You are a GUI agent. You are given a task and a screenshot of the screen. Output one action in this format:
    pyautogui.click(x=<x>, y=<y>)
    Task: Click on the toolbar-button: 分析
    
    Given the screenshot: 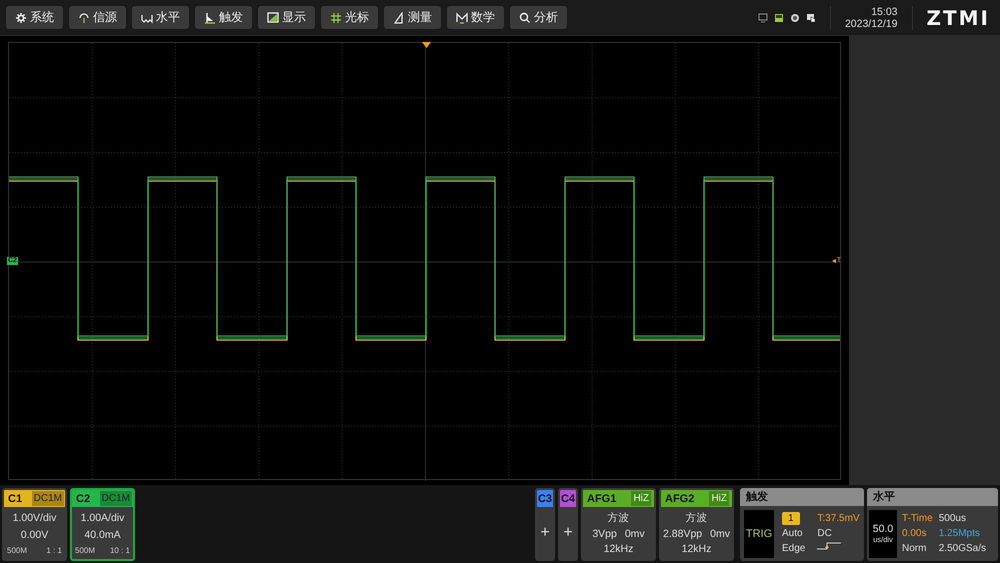 What is the action you would take?
    pyautogui.click(x=538, y=17)
    